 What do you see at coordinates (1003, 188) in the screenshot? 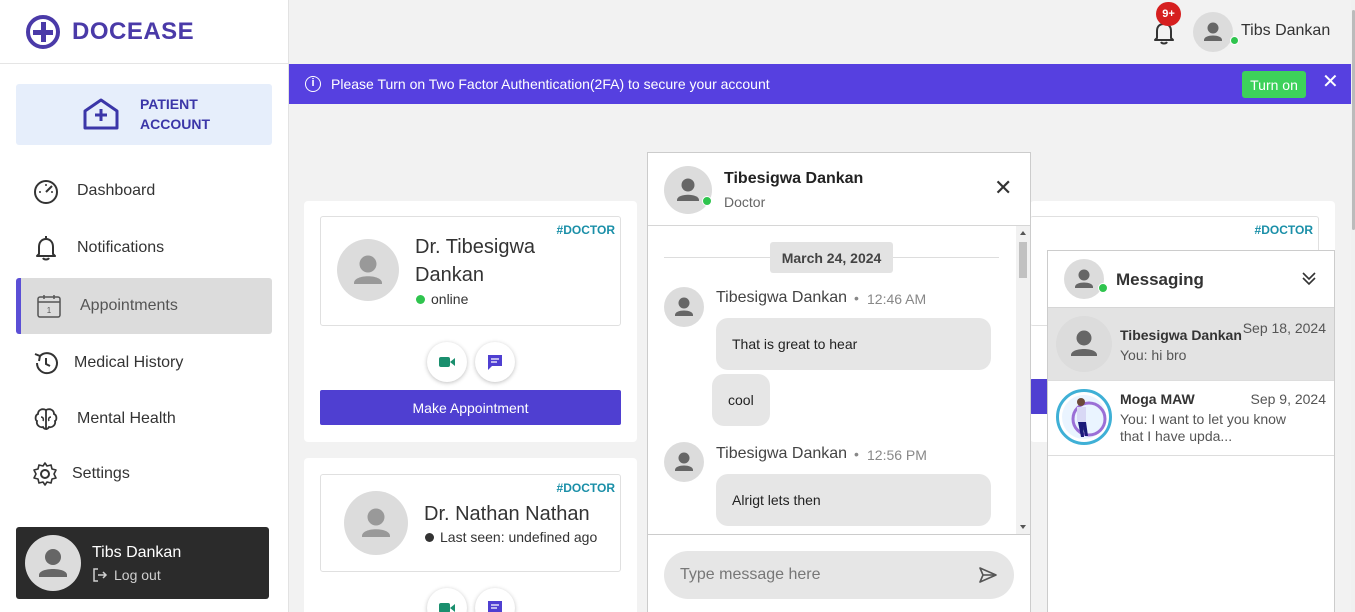
I see `close-chat-icon: ✕` at bounding box center [1003, 188].